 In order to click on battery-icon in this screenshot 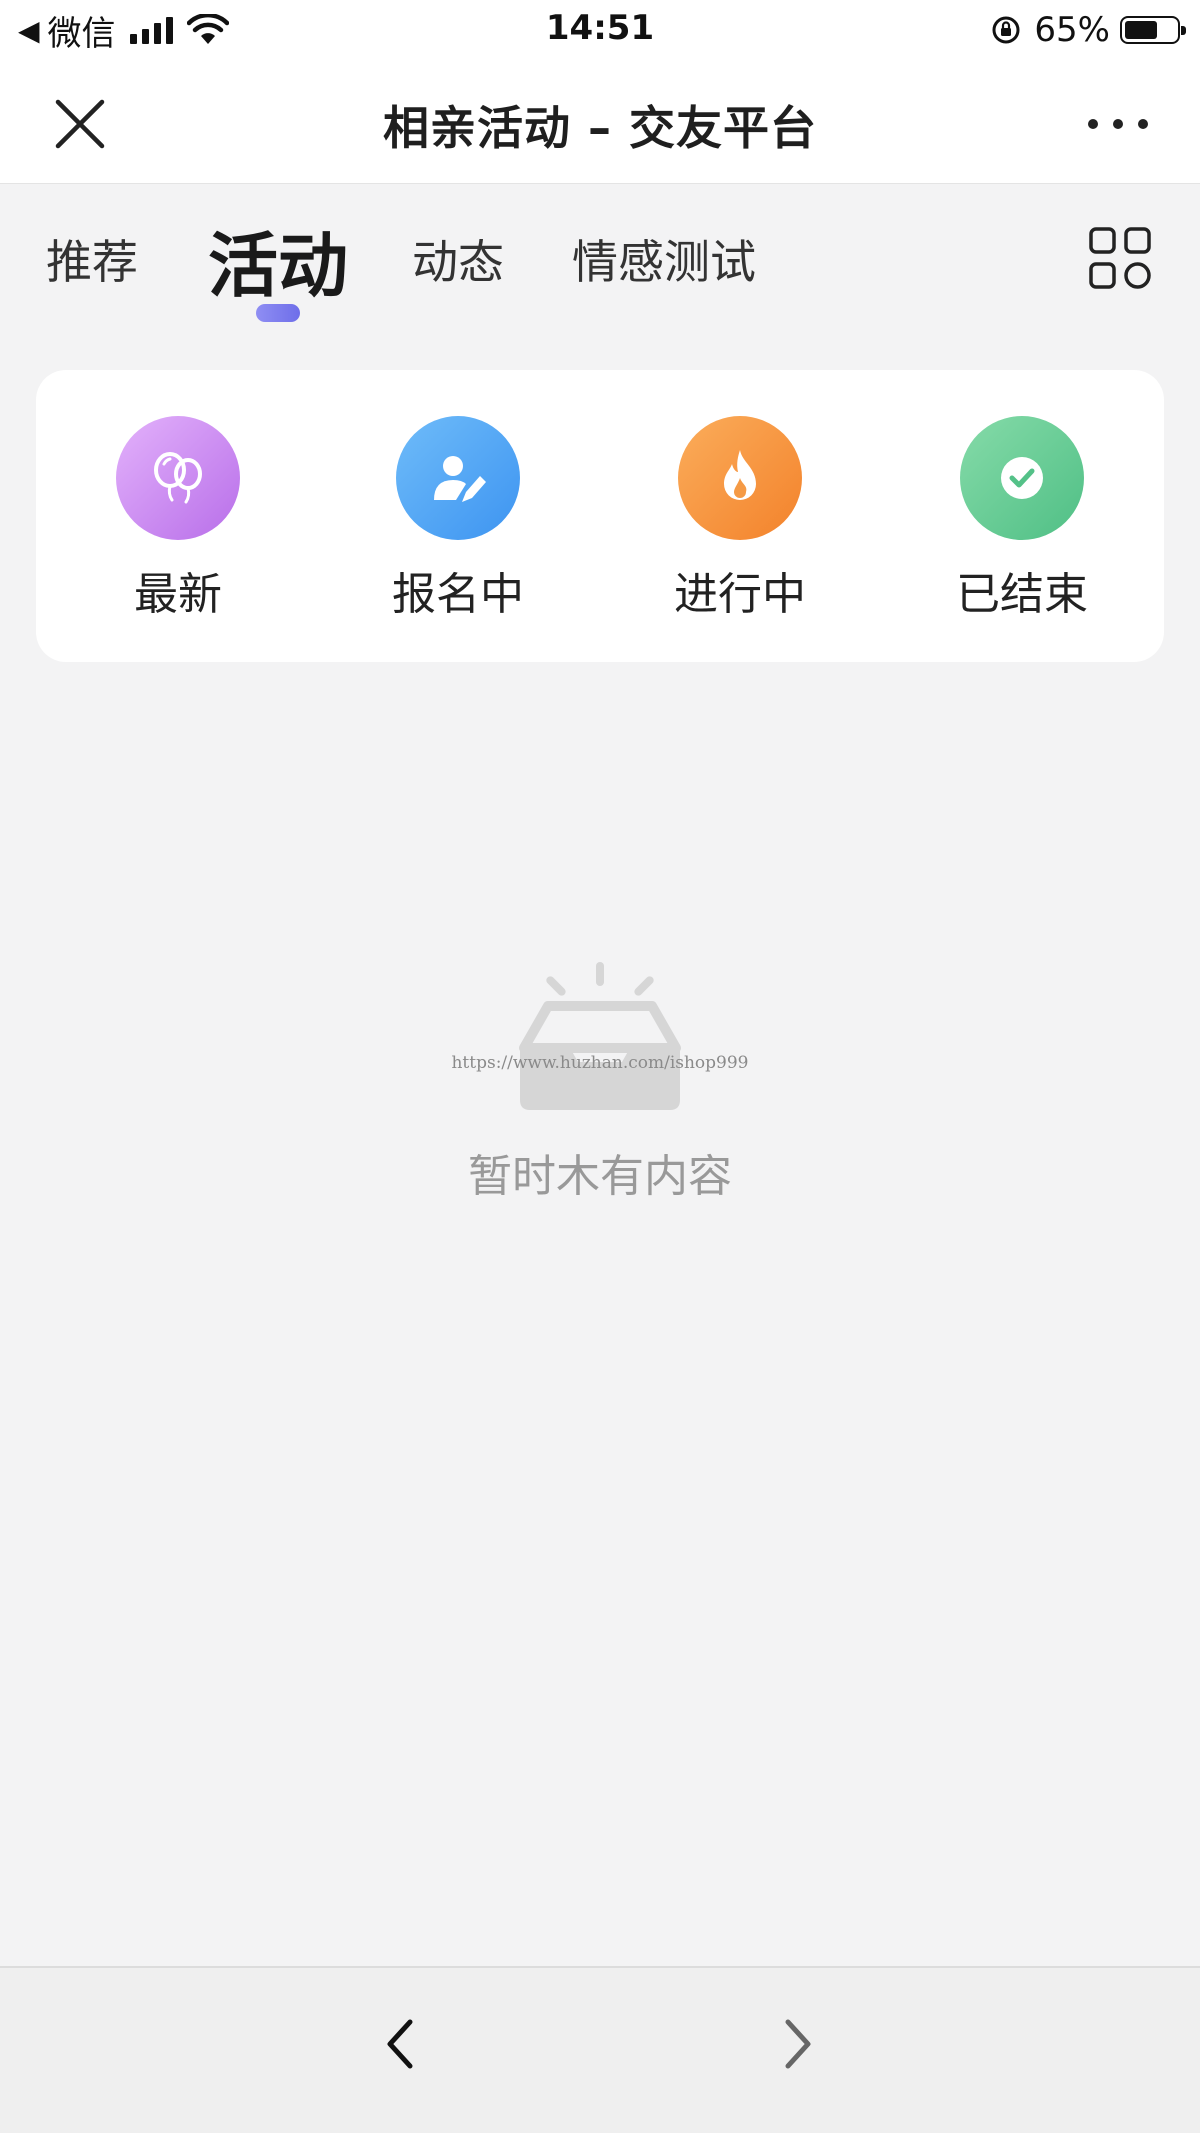, I will do `click(1153, 30)`.